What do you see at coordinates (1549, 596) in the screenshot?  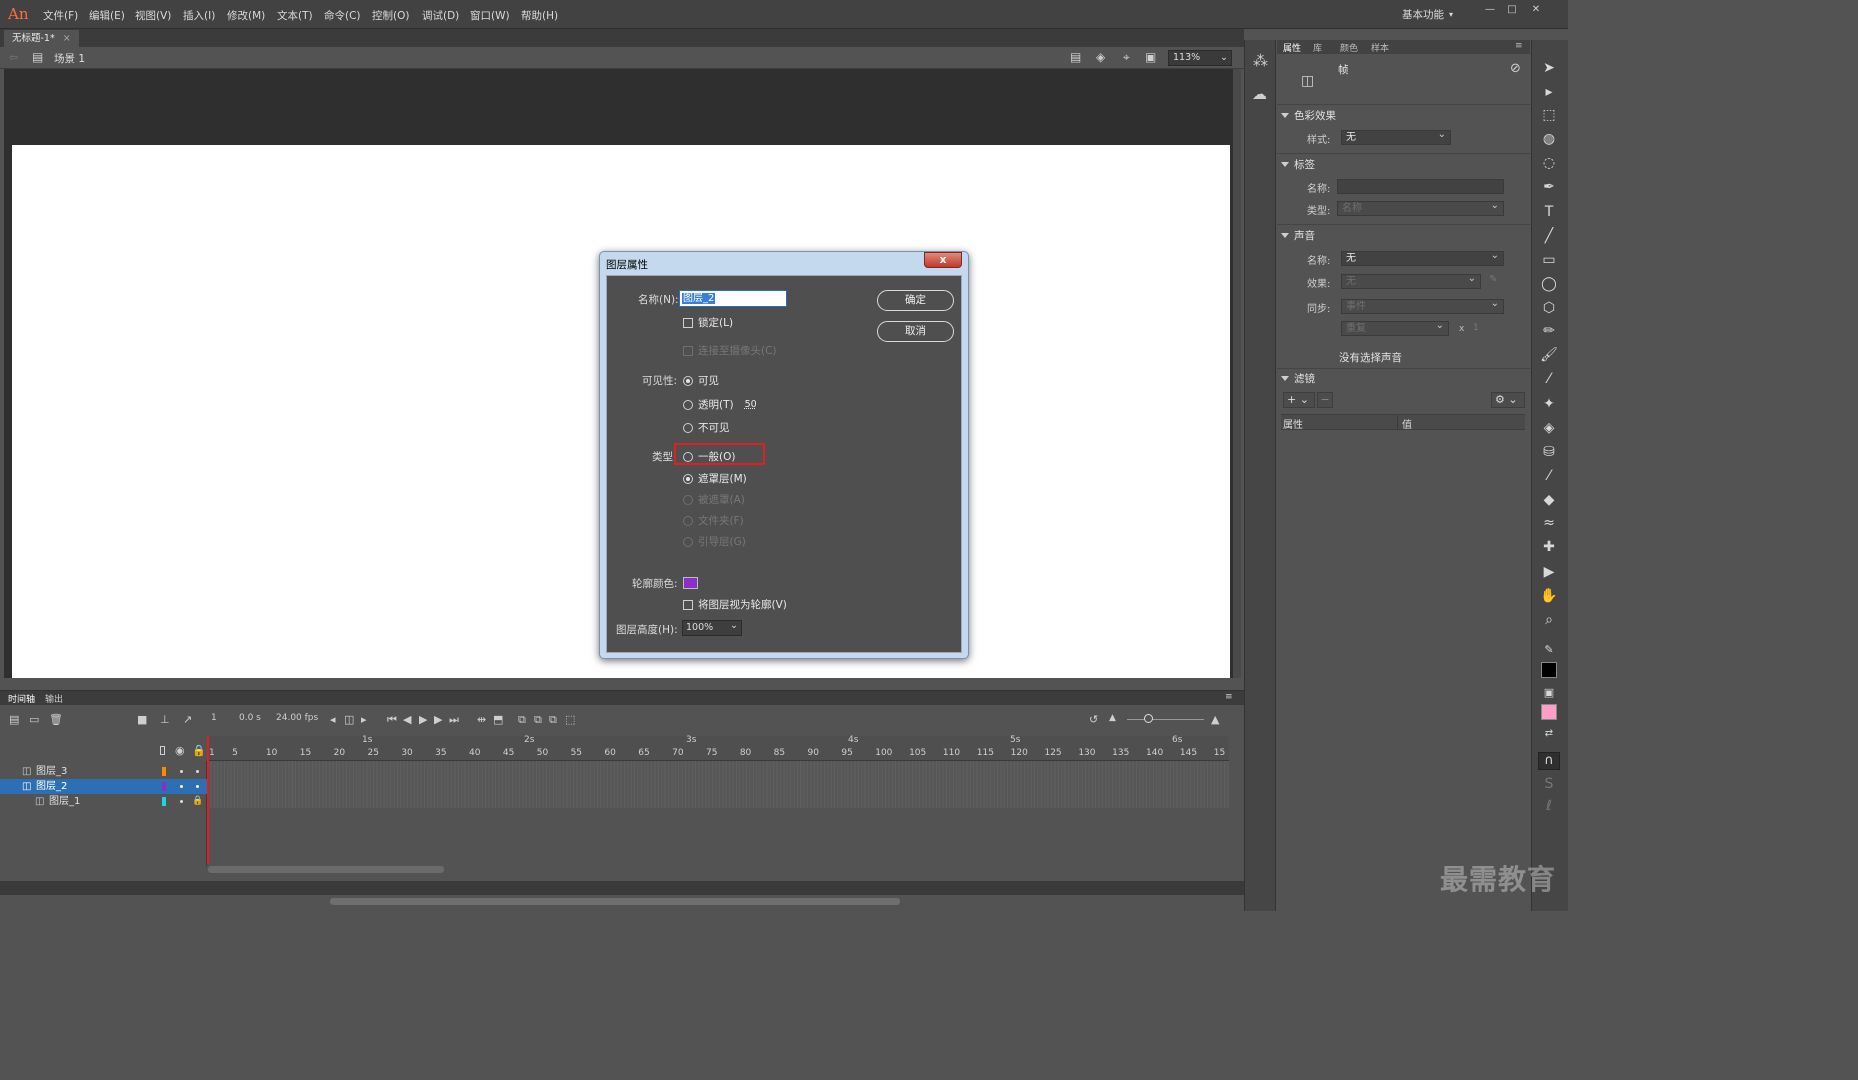 I see `hand-tool-icon: ✋` at bounding box center [1549, 596].